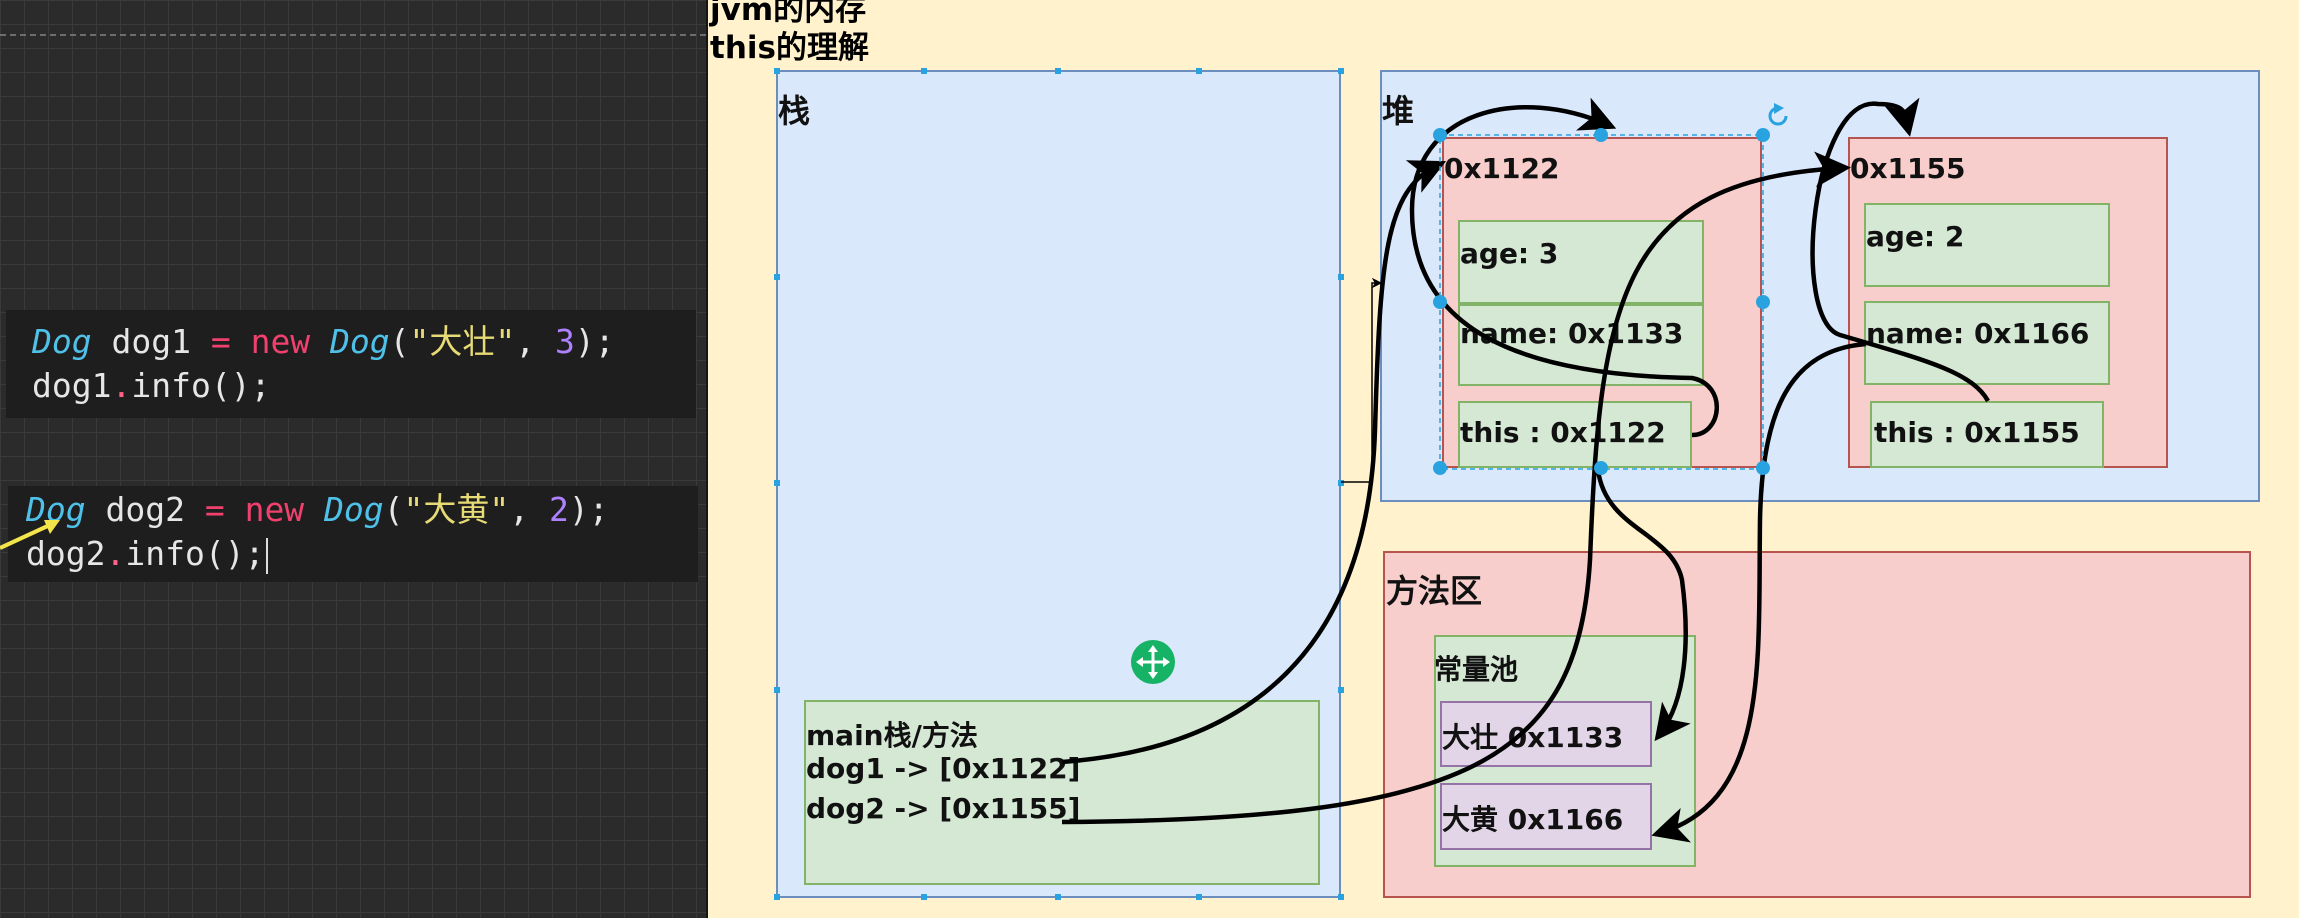 The width and height of the screenshot is (2299, 918). I want to click on code-token-string: "大壮", so click(462, 341).